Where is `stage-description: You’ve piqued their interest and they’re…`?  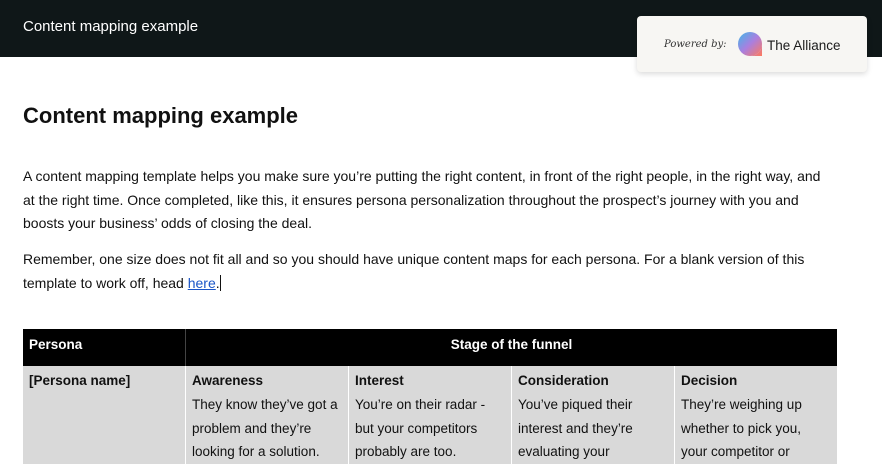 stage-description: You’ve piqued their interest and they’re… is located at coordinates (575, 428).